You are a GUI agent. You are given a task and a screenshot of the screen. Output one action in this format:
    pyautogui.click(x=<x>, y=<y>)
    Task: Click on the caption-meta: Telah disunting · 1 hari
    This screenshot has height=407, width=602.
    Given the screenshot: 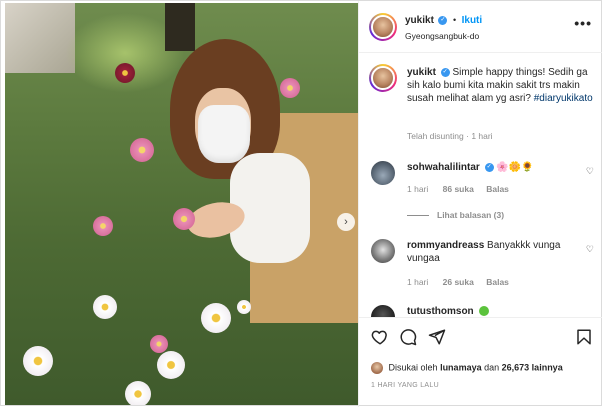 What is the action you would take?
    pyautogui.click(x=450, y=136)
    